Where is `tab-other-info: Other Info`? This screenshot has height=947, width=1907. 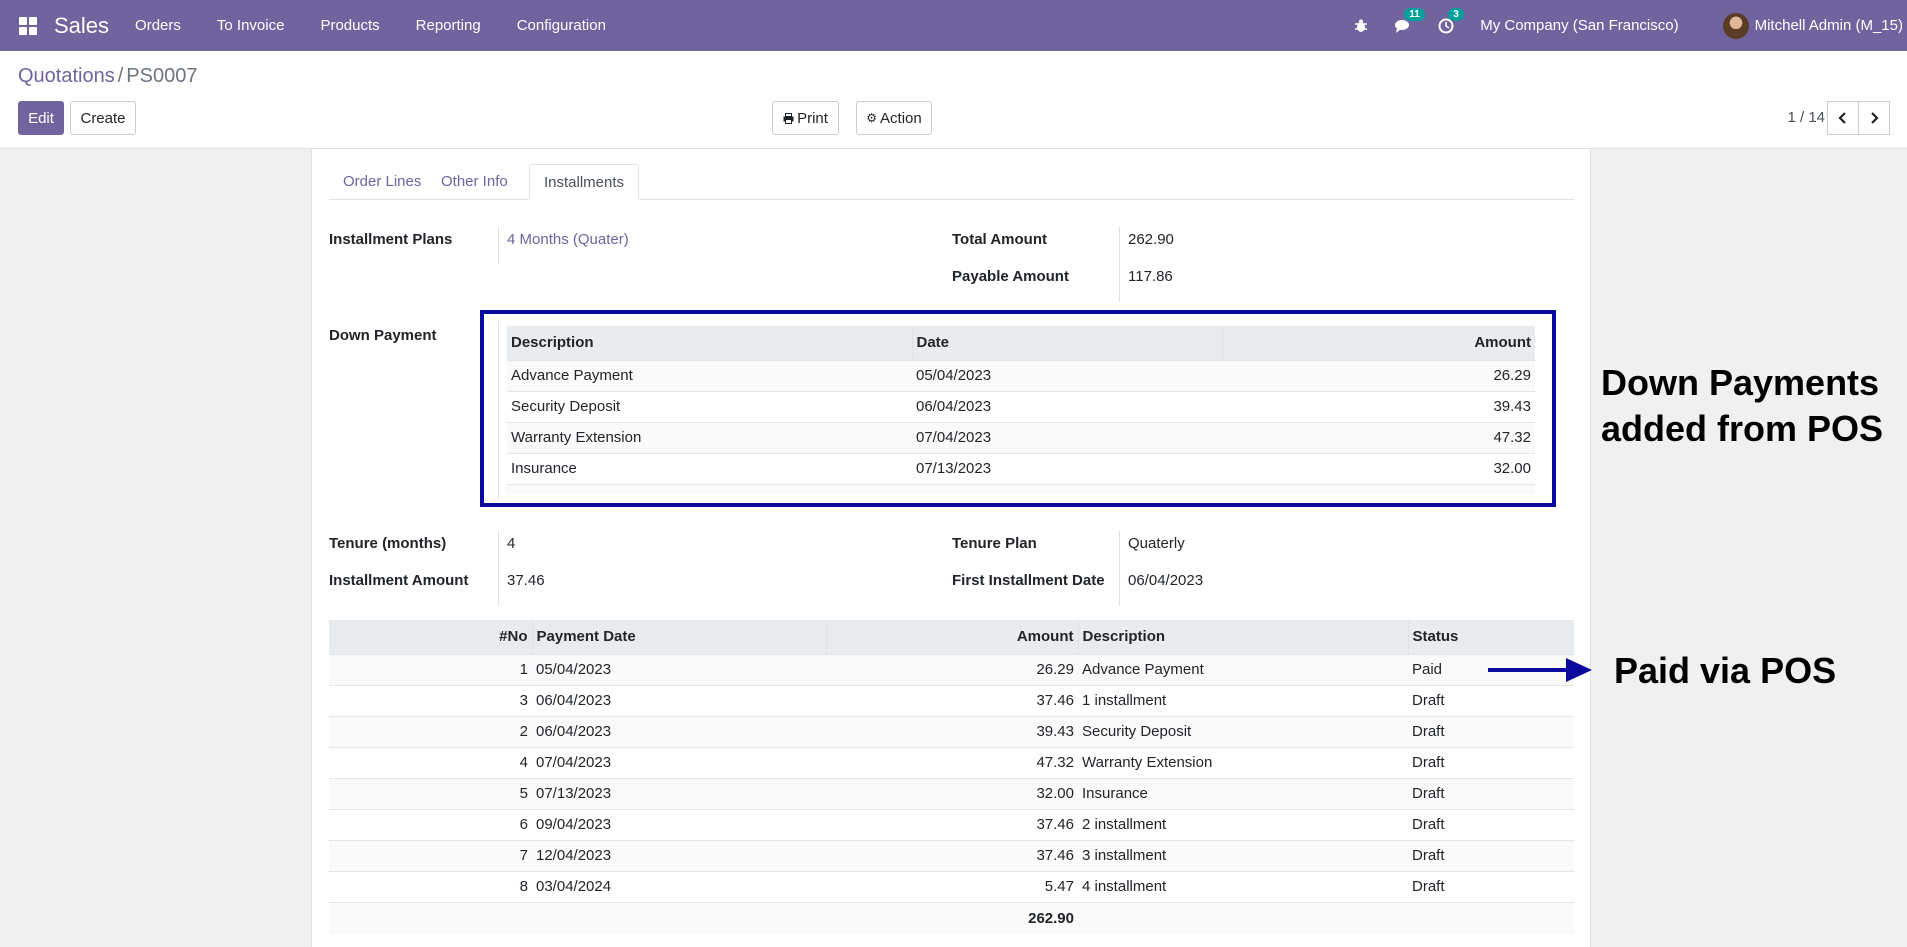 tab-other-info: Other Info is located at coordinates (474, 182).